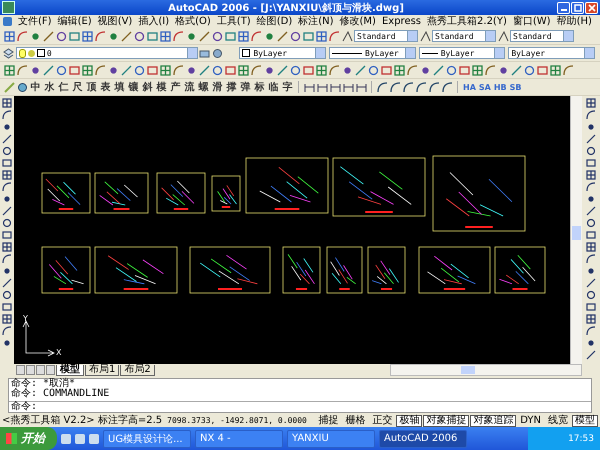  Describe the element at coordinates (107, 53) in the screenshot. I see `layer-dropdown: 0` at that location.